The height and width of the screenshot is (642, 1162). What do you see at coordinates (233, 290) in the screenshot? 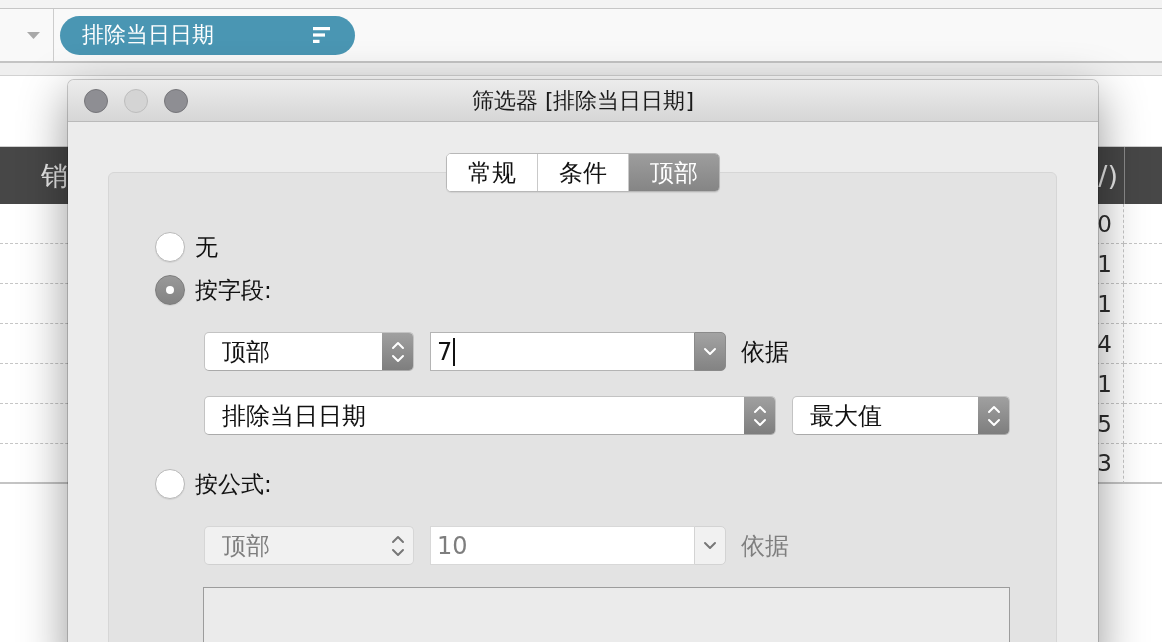
I see `option-label: 按字段:` at bounding box center [233, 290].